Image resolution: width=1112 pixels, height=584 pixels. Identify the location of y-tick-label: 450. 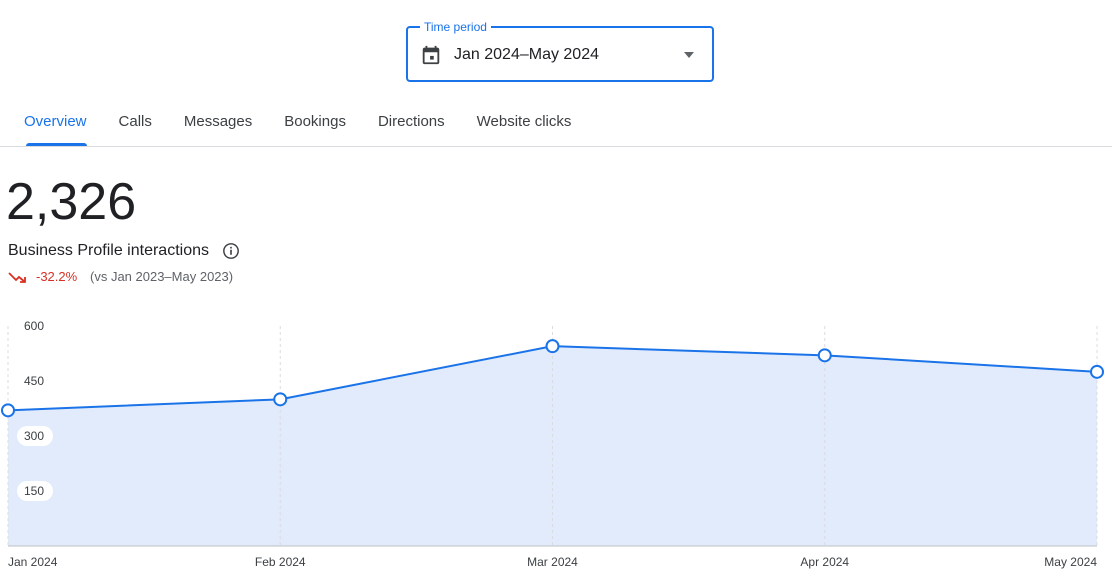
(34, 381).